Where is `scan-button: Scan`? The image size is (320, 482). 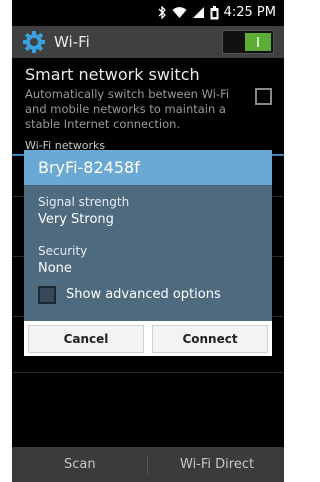
scan-button: Scan is located at coordinates (80, 464).